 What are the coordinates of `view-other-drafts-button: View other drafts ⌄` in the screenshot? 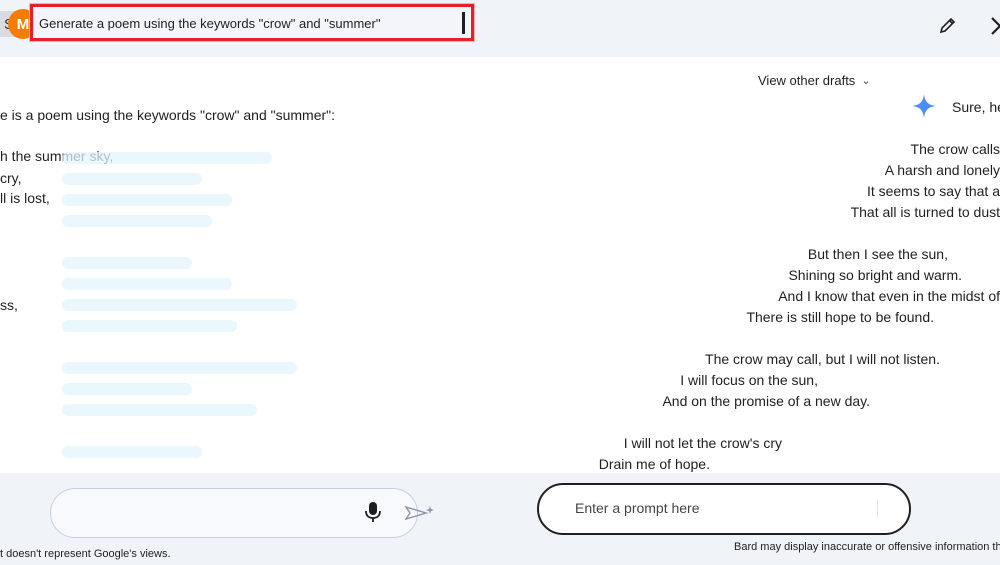 It's located at (814, 80).